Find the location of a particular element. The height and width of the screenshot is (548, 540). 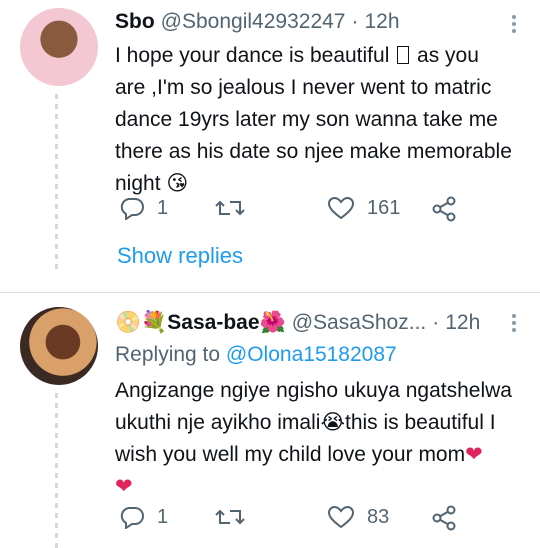

missing-glyph-icon is located at coordinates (403, 55).